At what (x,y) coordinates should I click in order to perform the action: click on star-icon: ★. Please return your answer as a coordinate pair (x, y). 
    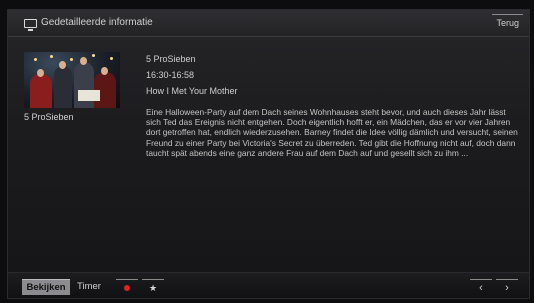
    Looking at the image, I should click on (153, 288).